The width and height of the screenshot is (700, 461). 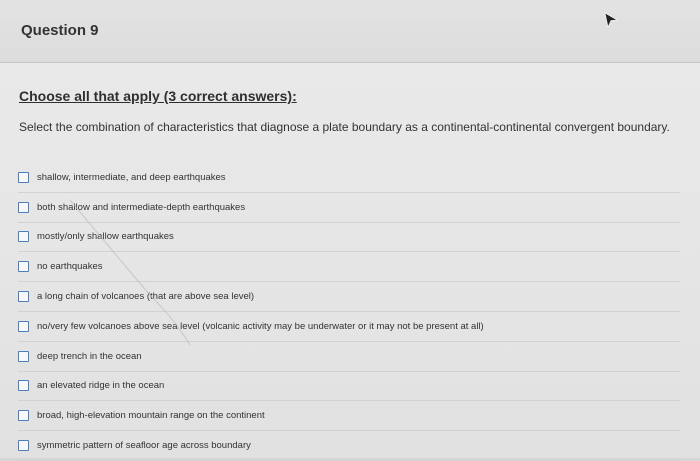 I want to click on answer-option-label: mostly/only shallow earthquakes, so click(x=105, y=237).